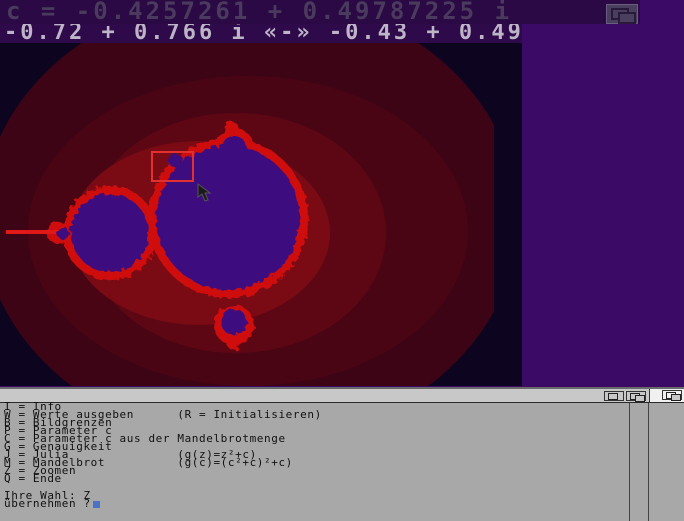 The height and width of the screenshot is (521, 684). I want to click on screen-depth-gadget, so click(622, 14).